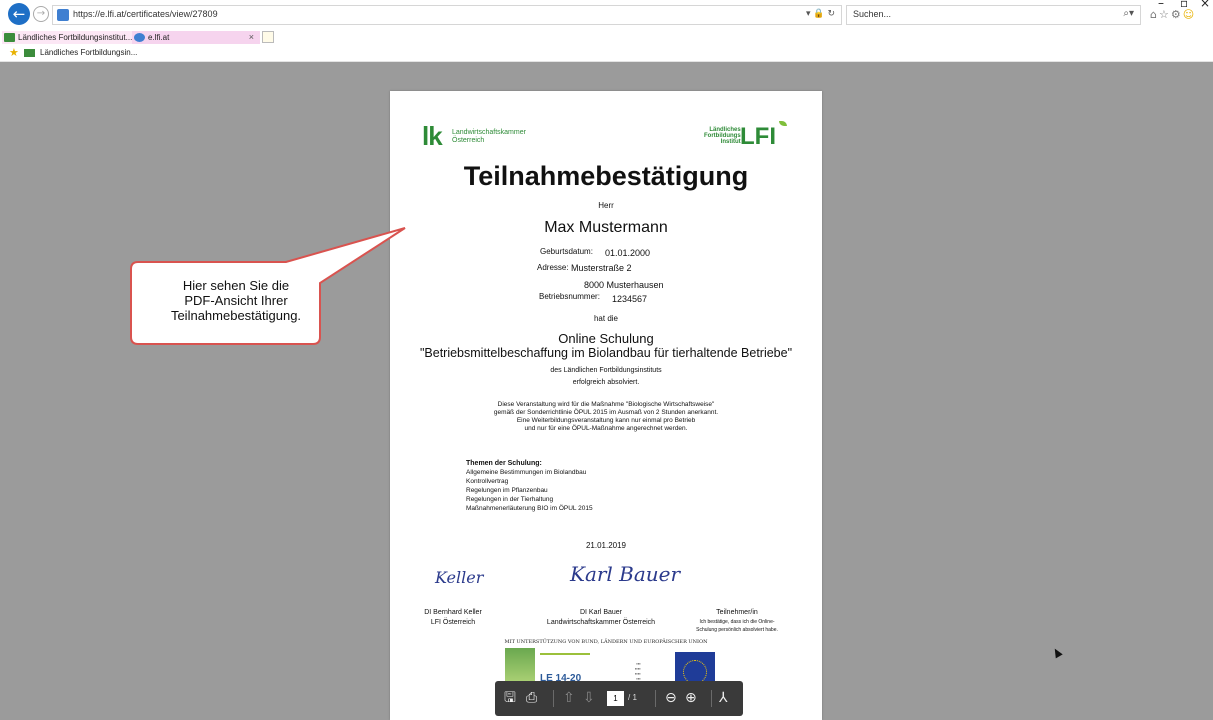  Describe the element at coordinates (632, 697) in the screenshot. I see `page-total: / 1` at that location.